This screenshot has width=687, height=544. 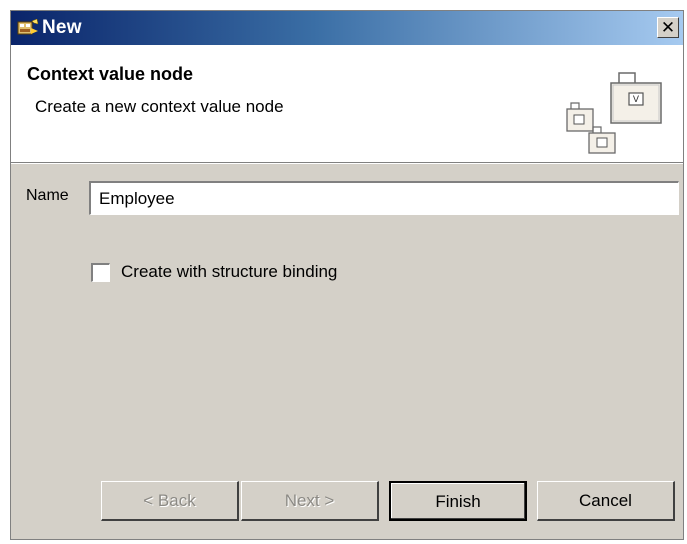 What do you see at coordinates (100, 272) in the screenshot?
I see `structure-binding-checkbox` at bounding box center [100, 272].